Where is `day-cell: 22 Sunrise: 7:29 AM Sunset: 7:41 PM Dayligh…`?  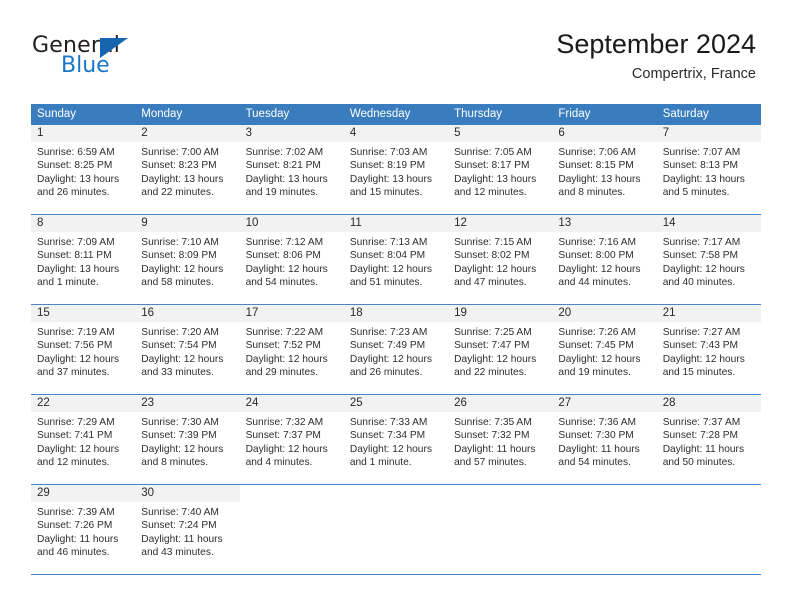
day-cell: 22 Sunrise: 7:29 AM Sunset: 7:41 PM Dayligh… is located at coordinates (83, 439).